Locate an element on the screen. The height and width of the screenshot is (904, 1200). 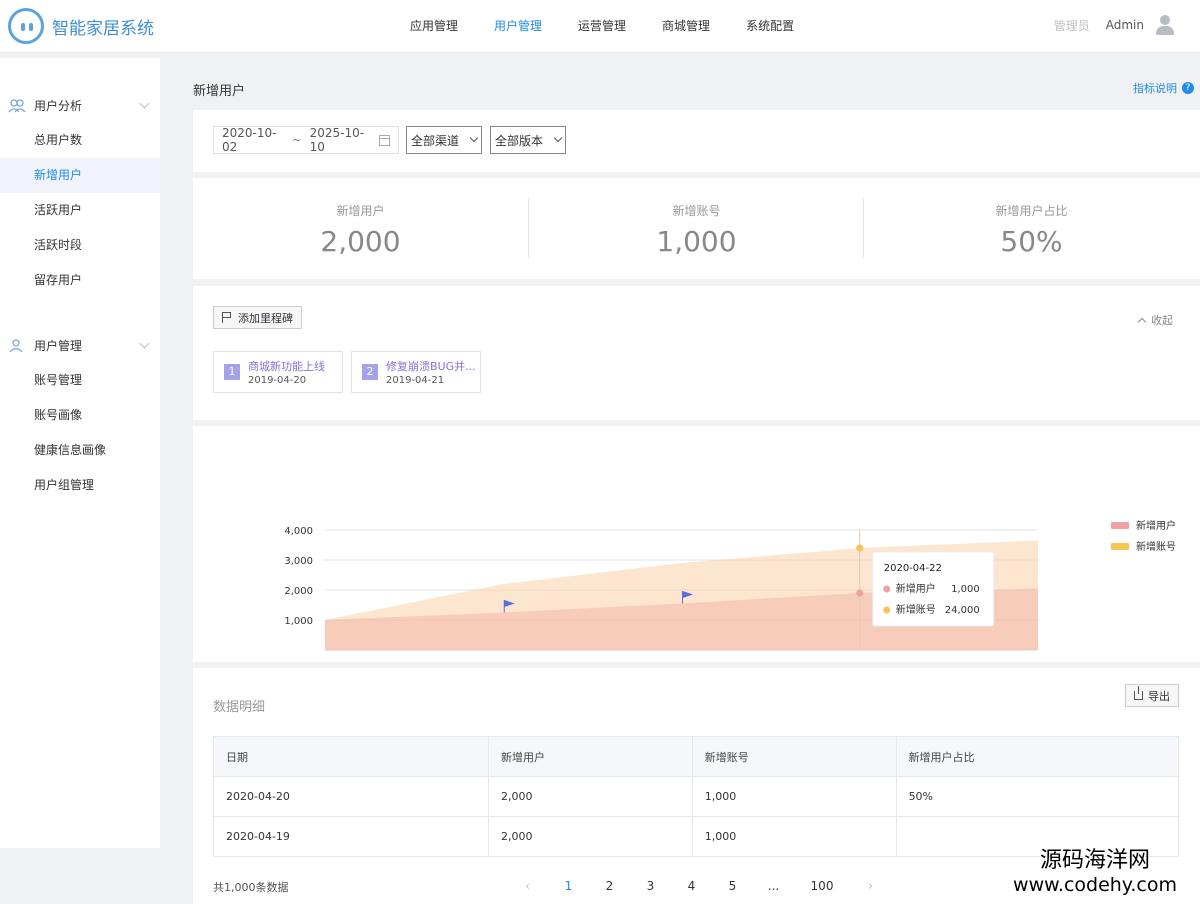
watermark-line1: 源码海洋网 is located at coordinates (1094, 860).